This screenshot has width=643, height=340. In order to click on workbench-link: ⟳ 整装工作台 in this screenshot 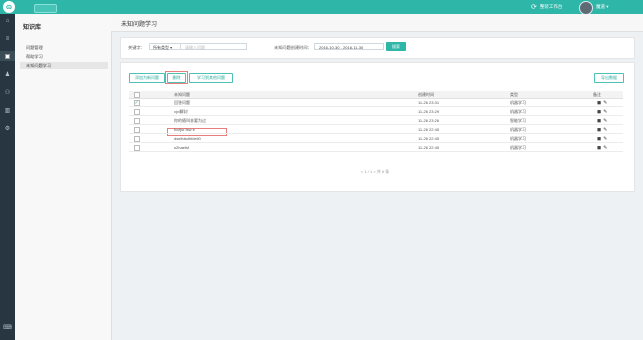, I will do `click(546, 7)`.